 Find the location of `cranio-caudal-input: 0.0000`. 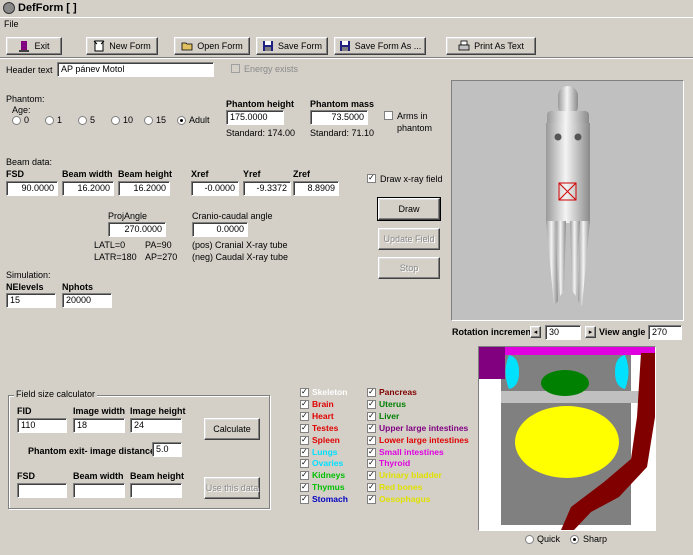

cranio-caudal-input: 0.0000 is located at coordinates (220, 229).